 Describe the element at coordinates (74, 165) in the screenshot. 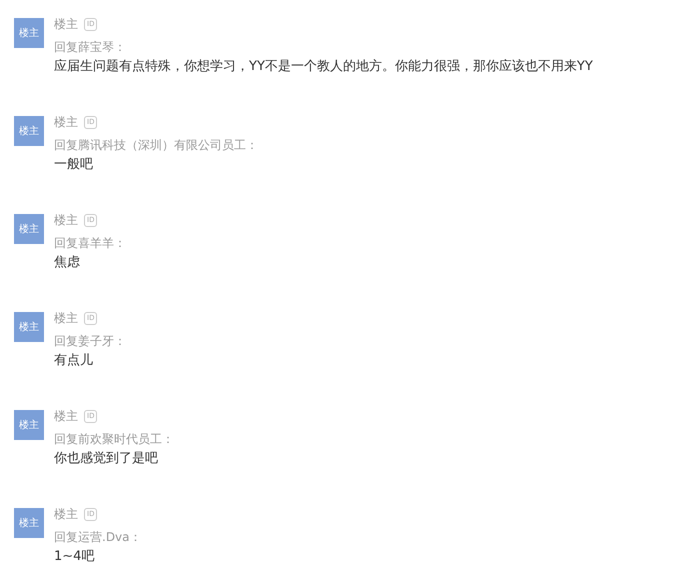

I see `reply-text: 一般吧` at that location.